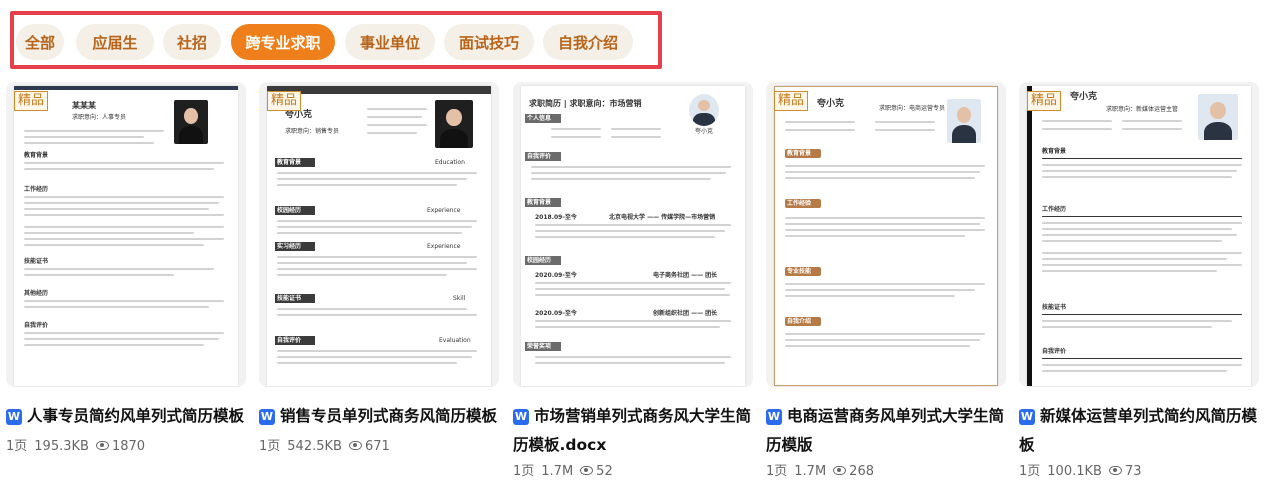 This screenshot has height=493, width=1268. What do you see at coordinates (384, 416) in the screenshot?
I see `template-title: W 销售专员单列式商务风简历模板` at bounding box center [384, 416].